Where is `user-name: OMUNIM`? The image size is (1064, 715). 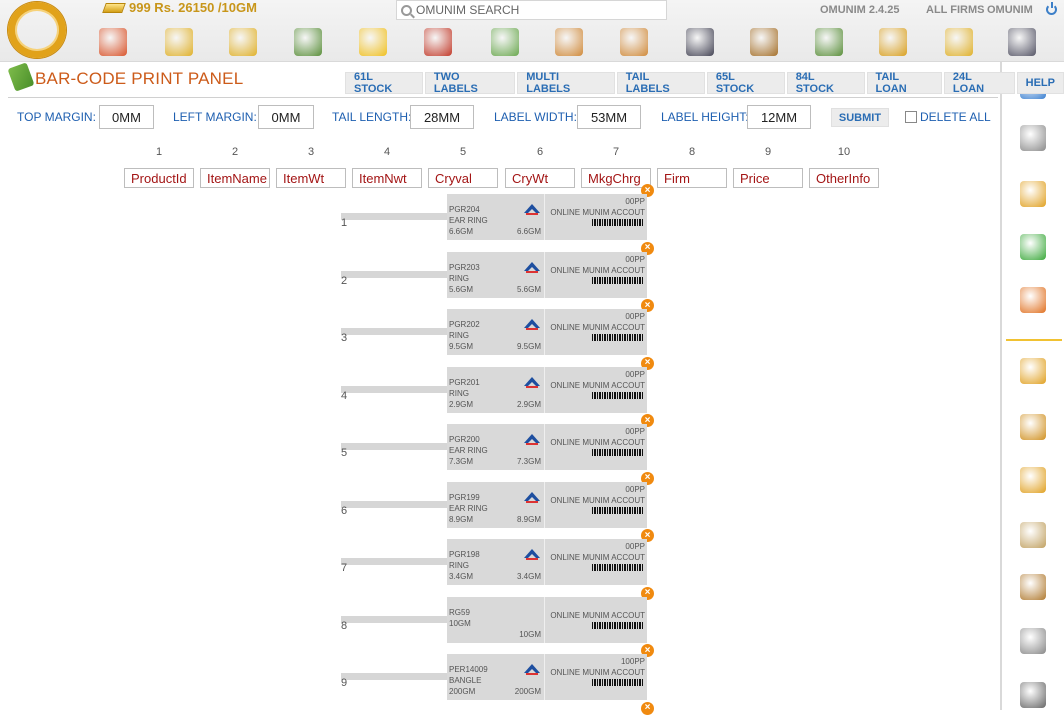 user-name: OMUNIM is located at coordinates (1010, 10).